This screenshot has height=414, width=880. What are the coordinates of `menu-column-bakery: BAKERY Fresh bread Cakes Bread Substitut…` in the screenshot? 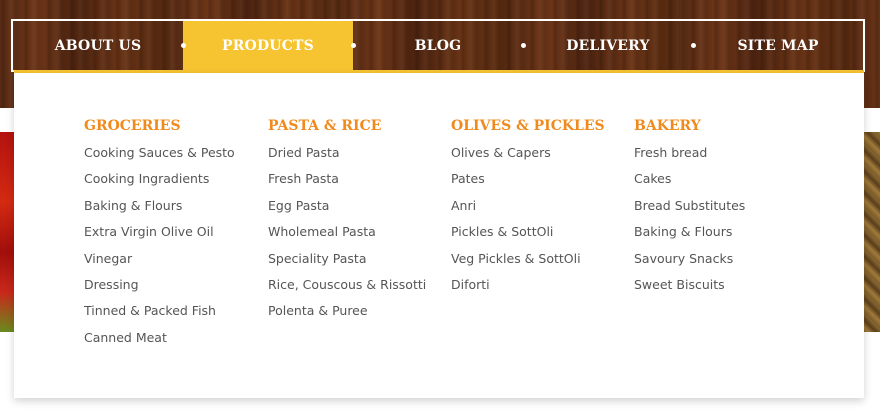 It's located at (725, 207).